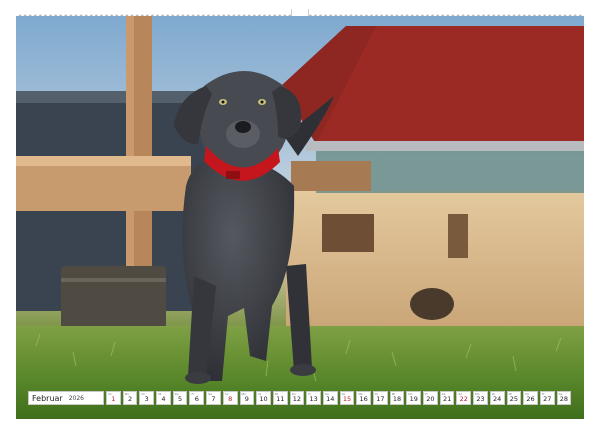 The image size is (600, 432). I want to click on day-cell: Mi 11, so click(280, 398).